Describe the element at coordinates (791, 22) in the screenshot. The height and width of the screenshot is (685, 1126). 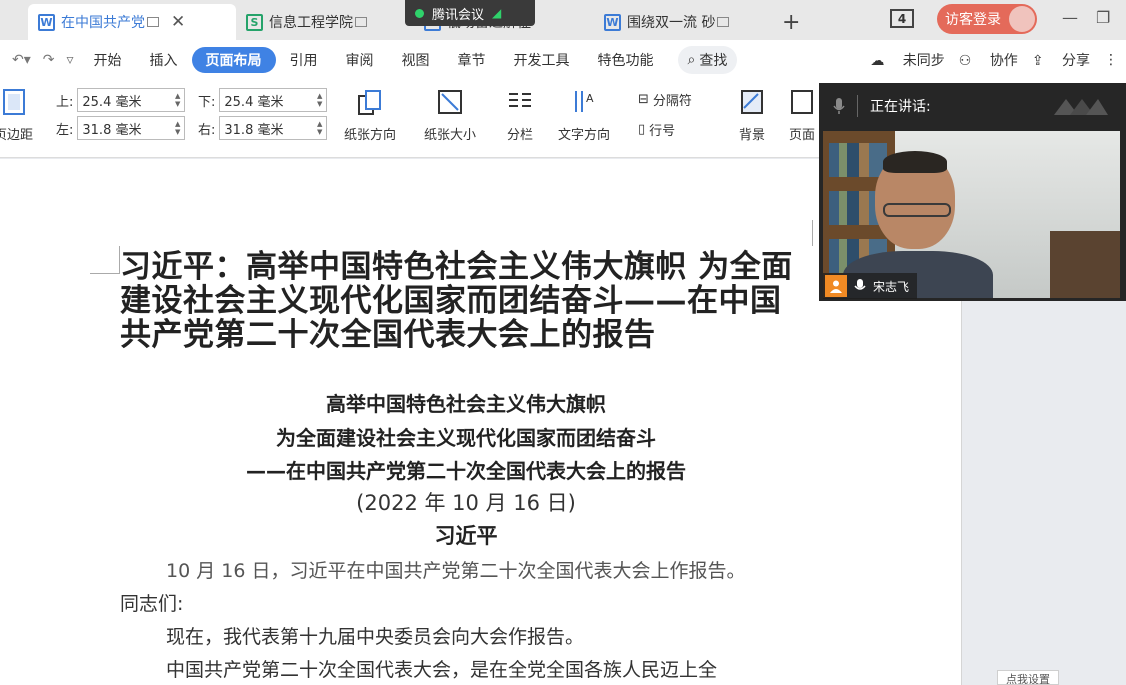
I see `new-tab-button: +` at that location.